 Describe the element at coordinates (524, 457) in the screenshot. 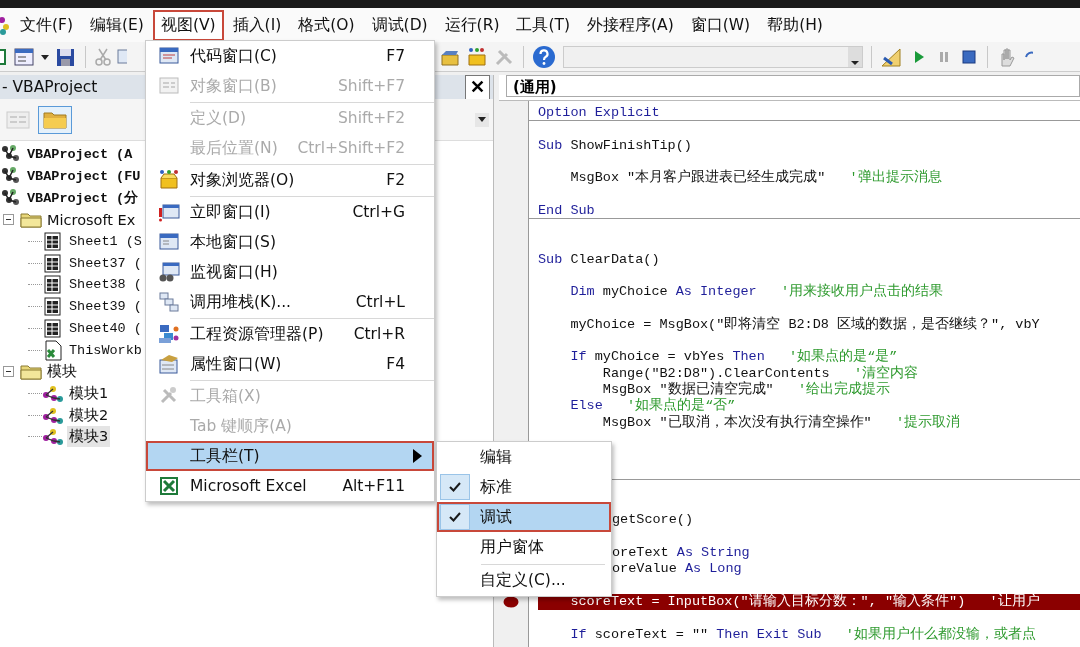

I see `menu-item: 编辑` at that location.